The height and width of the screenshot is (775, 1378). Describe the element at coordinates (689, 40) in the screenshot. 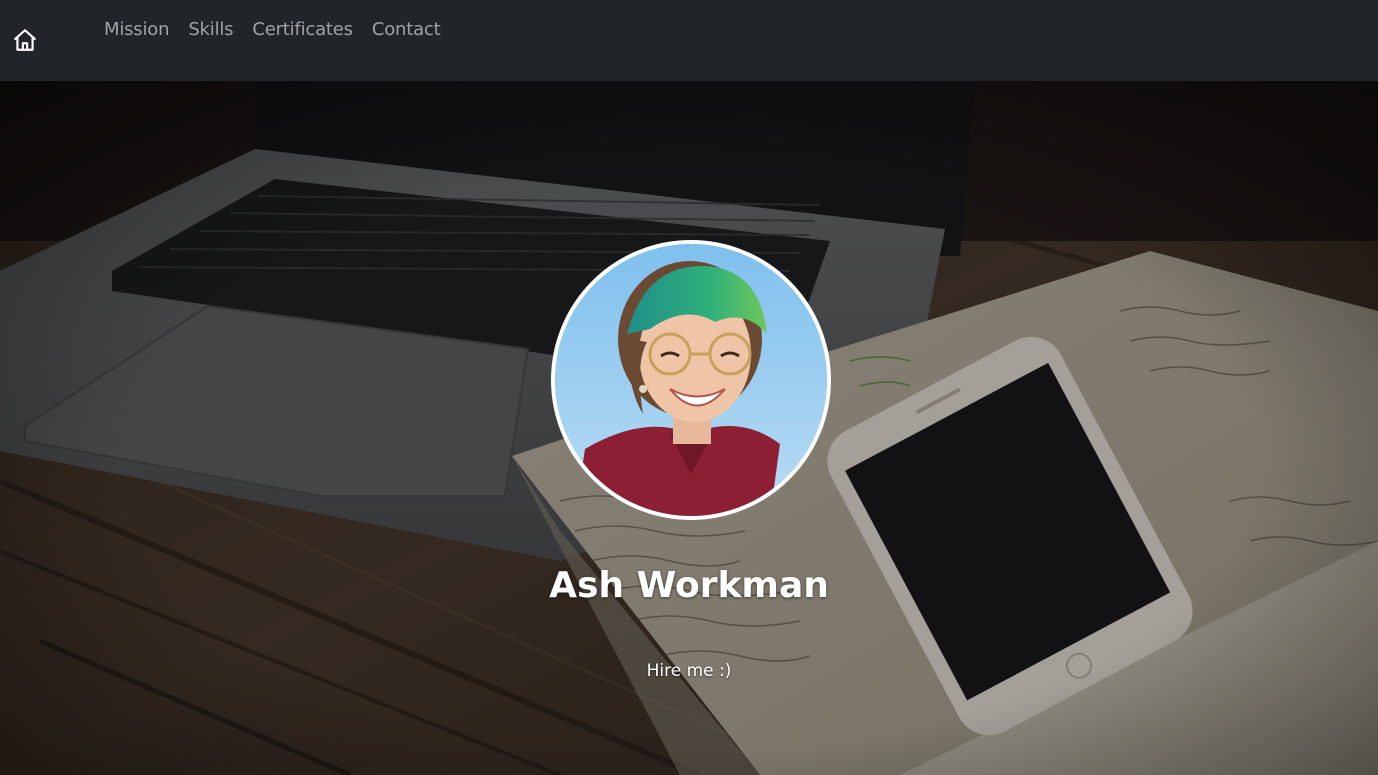

I see `navbar: Mission Skills Certificates Contact` at that location.